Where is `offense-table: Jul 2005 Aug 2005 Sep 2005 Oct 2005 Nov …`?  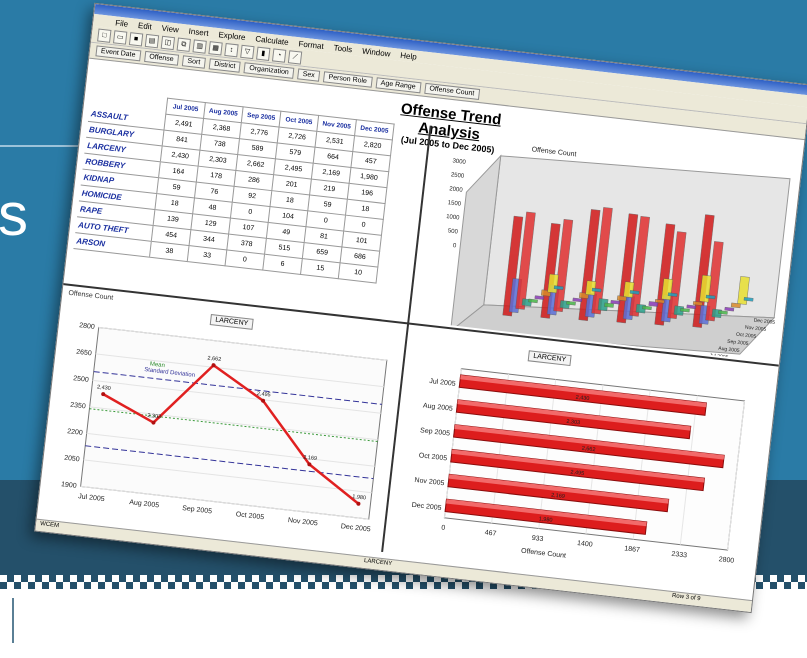
offense-table: Jul 2005 Aug 2005 Sep 2005 Oct 2005 Nov … is located at coordinates (234, 186).